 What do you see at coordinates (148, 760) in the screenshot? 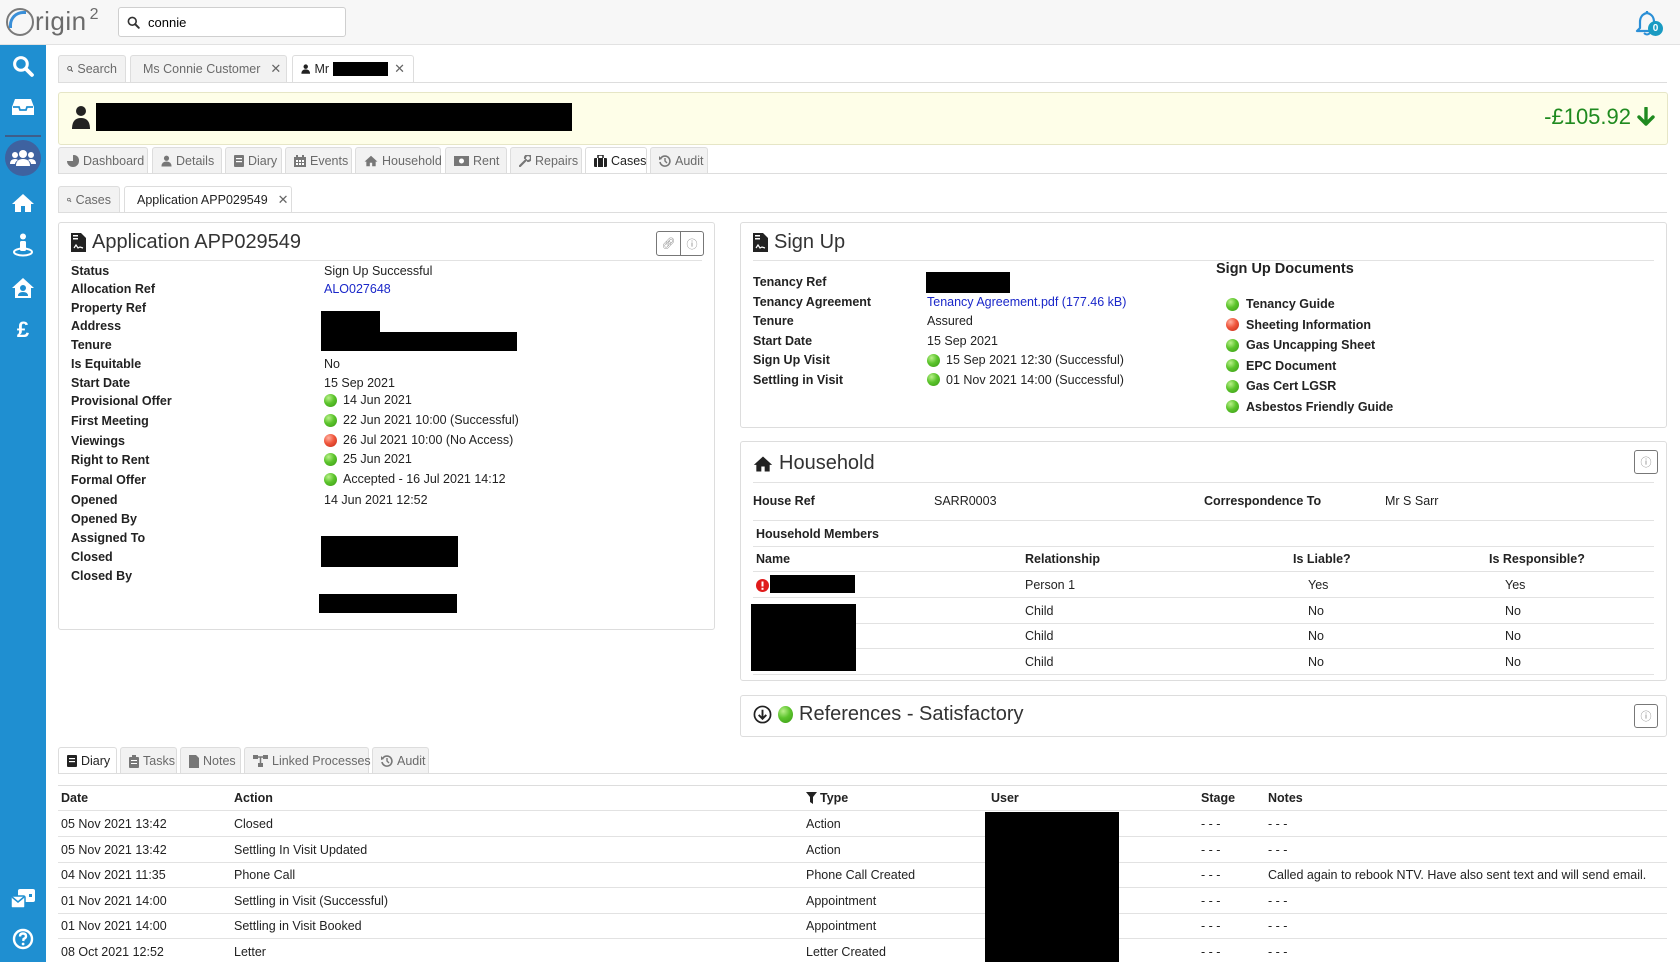
I see `bottom-tab-tasks: Tasks` at bounding box center [148, 760].